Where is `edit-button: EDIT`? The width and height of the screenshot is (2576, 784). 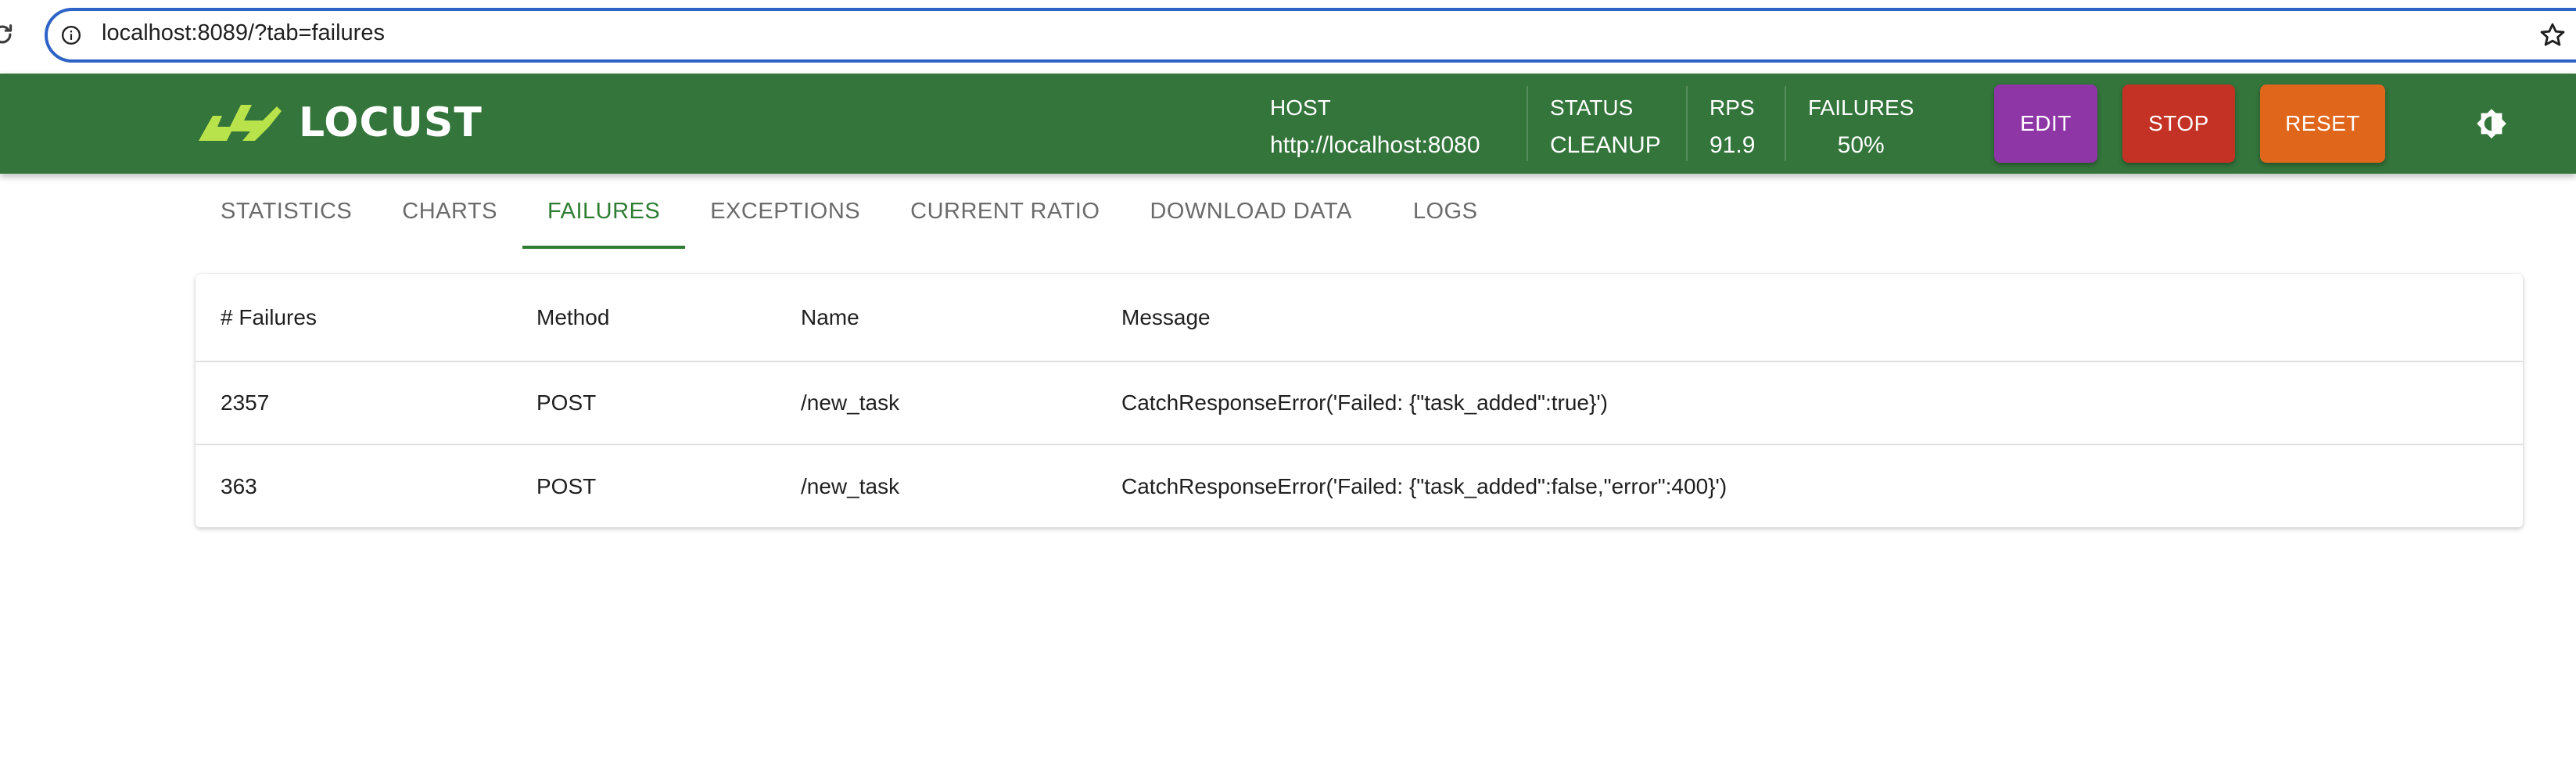 edit-button: EDIT is located at coordinates (2046, 124).